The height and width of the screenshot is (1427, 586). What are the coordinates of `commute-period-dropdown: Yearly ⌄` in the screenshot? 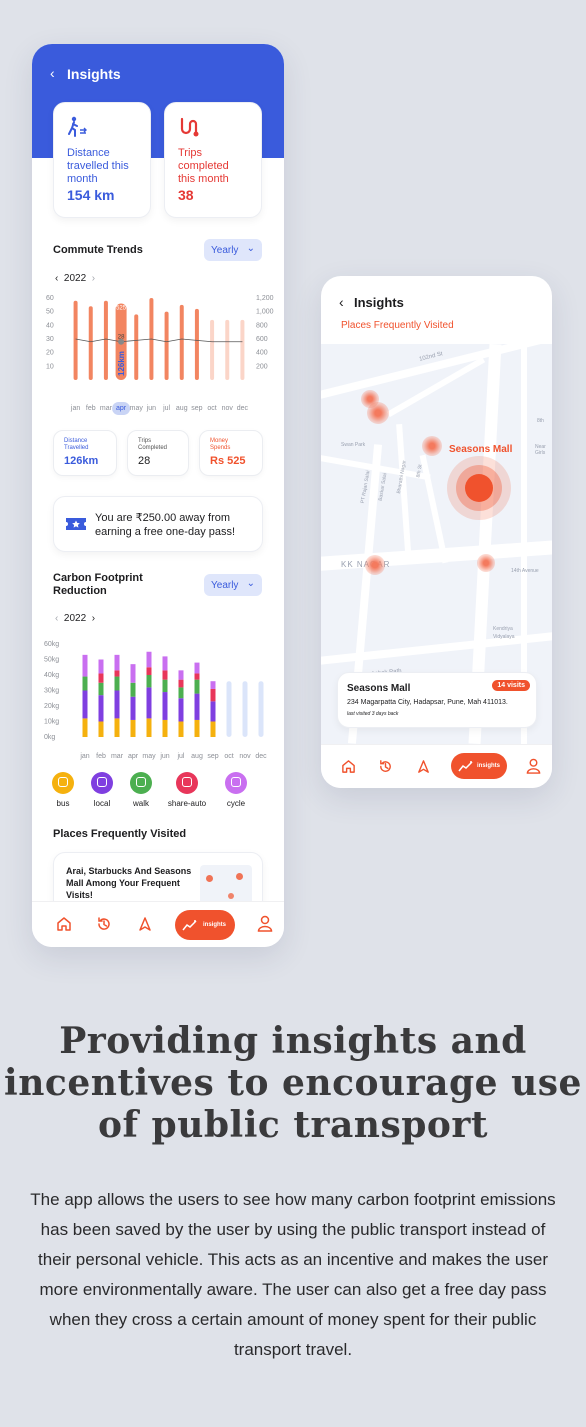 It's located at (233, 250).